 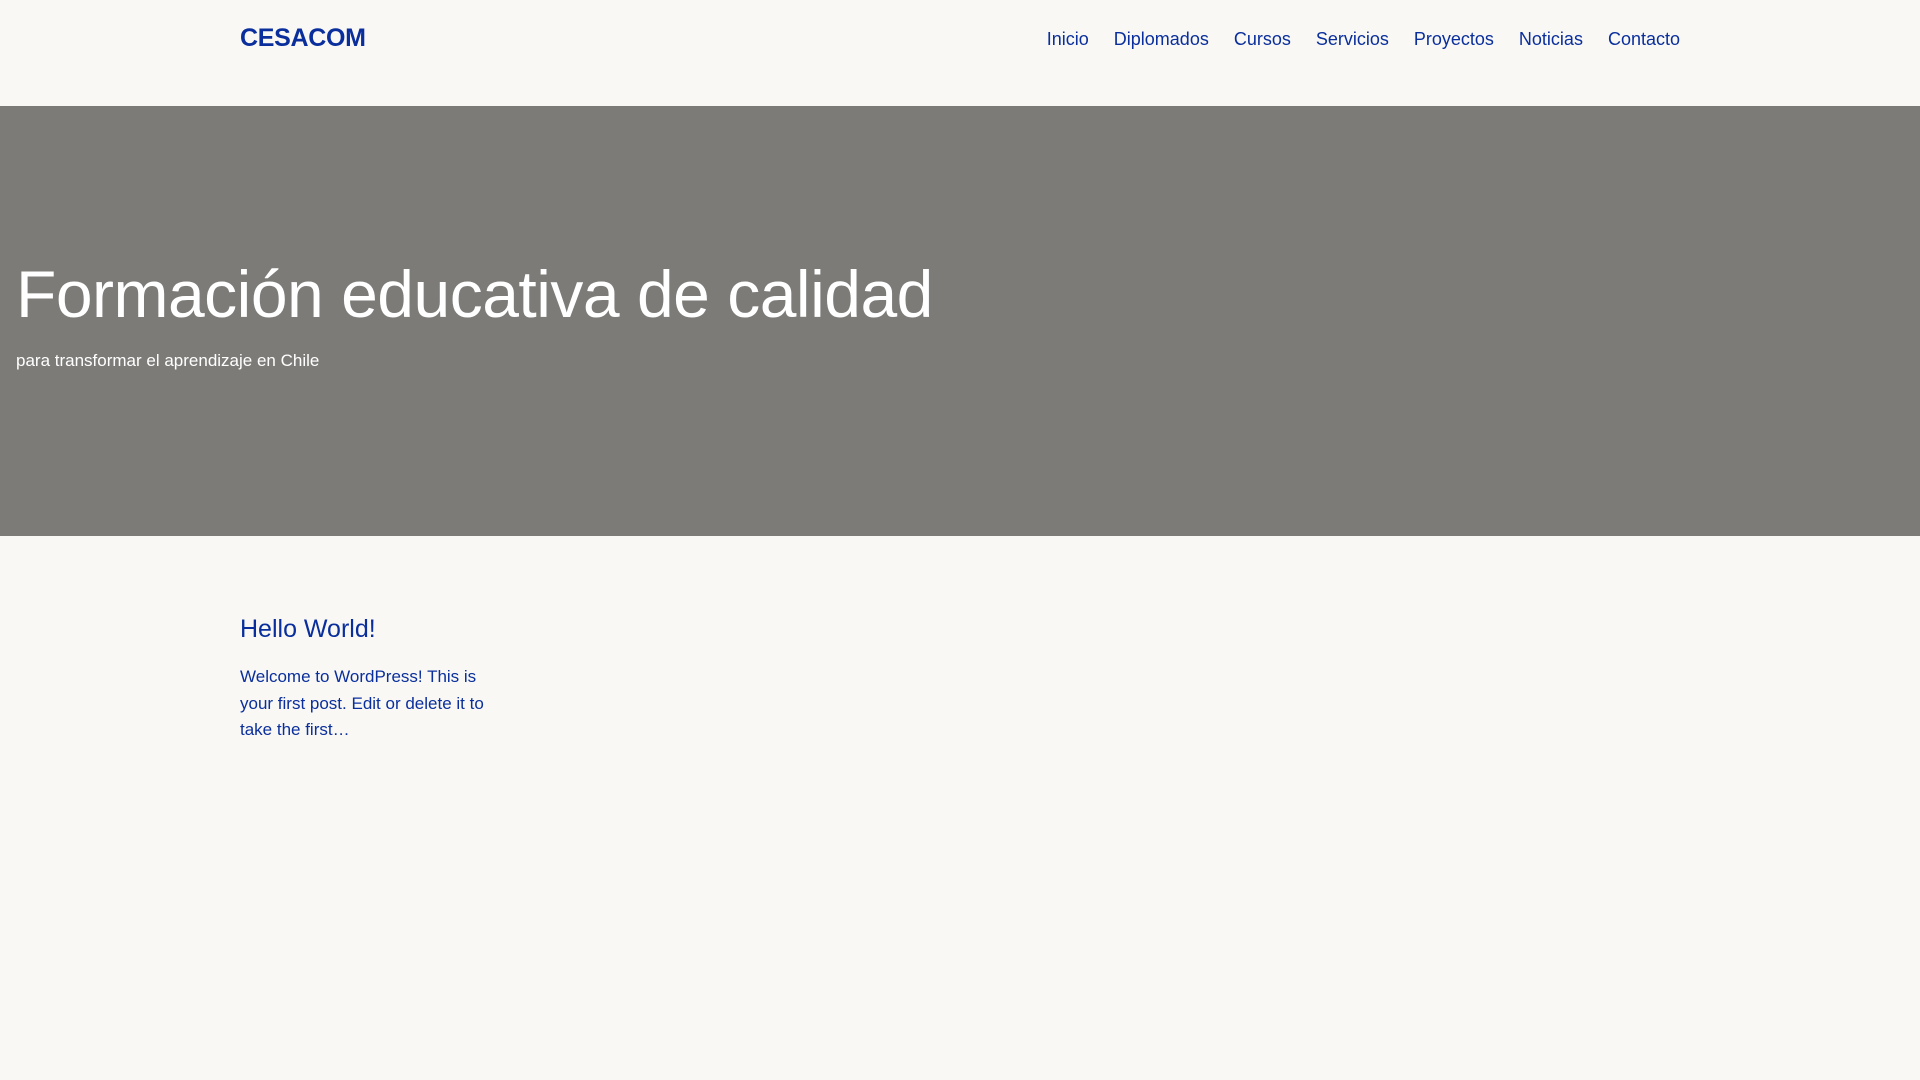 I want to click on nav-servicios: Servicios, so click(x=1352, y=39).